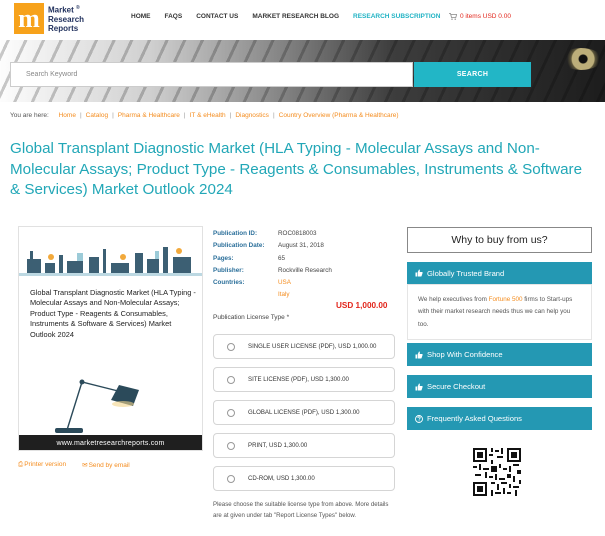 The width and height of the screenshot is (605, 536). What do you see at coordinates (174, 16) in the screenshot?
I see `nav-faqs: FAQS` at bounding box center [174, 16].